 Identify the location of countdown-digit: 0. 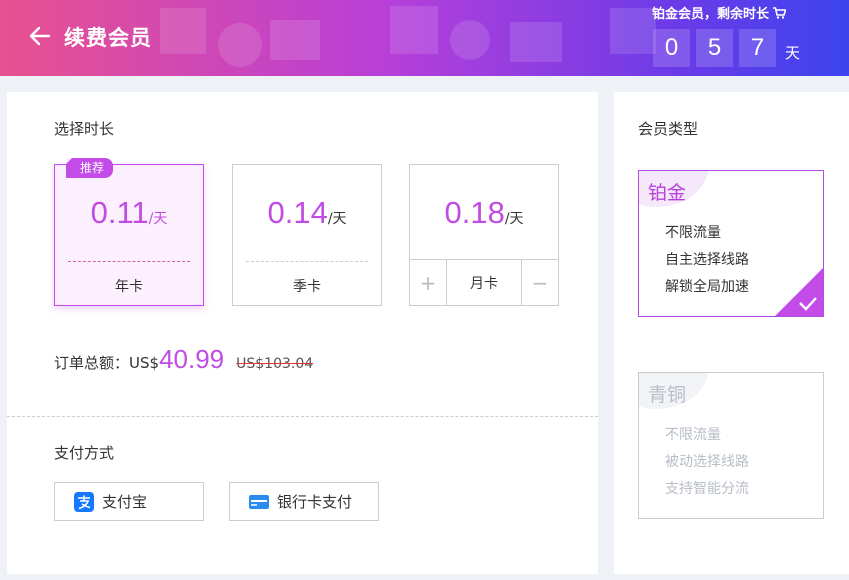
(671, 48).